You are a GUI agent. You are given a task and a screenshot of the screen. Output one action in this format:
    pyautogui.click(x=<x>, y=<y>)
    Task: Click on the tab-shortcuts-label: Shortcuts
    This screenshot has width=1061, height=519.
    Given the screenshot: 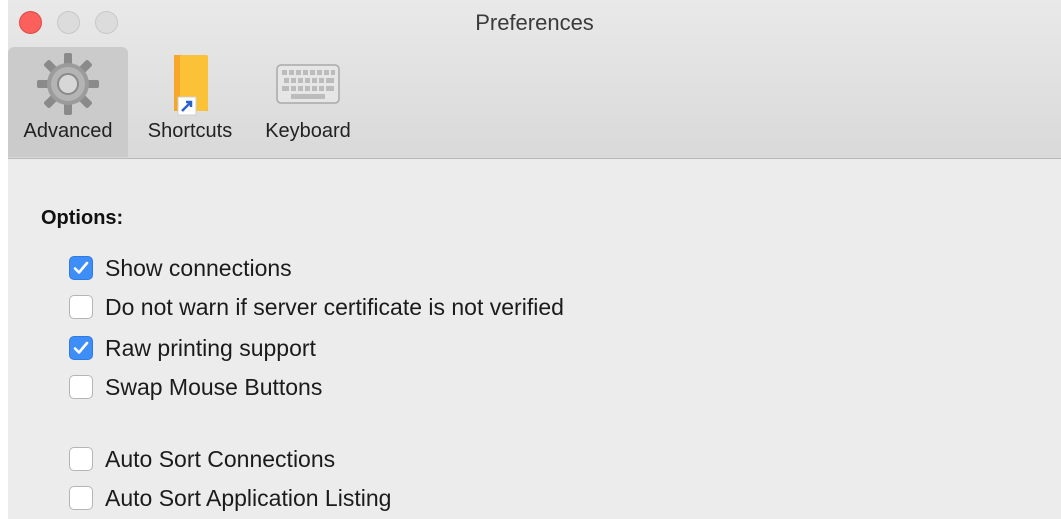 What is the action you would take?
    pyautogui.click(x=190, y=131)
    